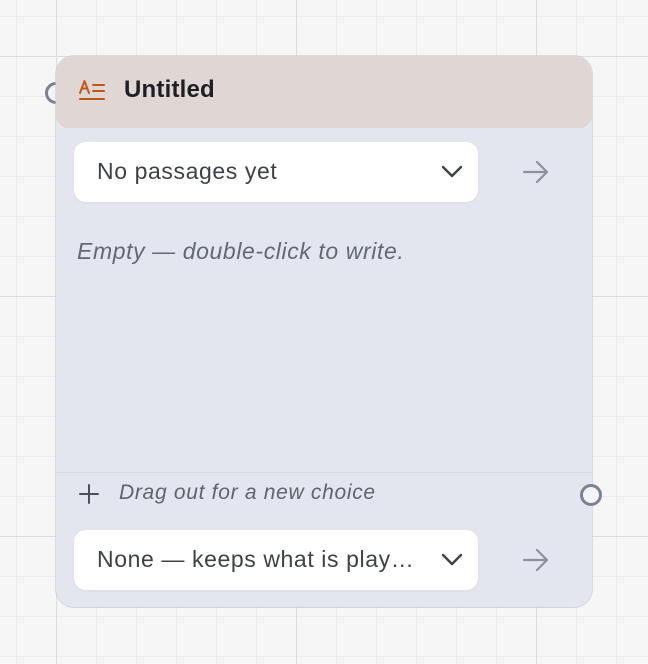 The height and width of the screenshot is (664, 648). I want to click on plus-icon, so click(89, 494).